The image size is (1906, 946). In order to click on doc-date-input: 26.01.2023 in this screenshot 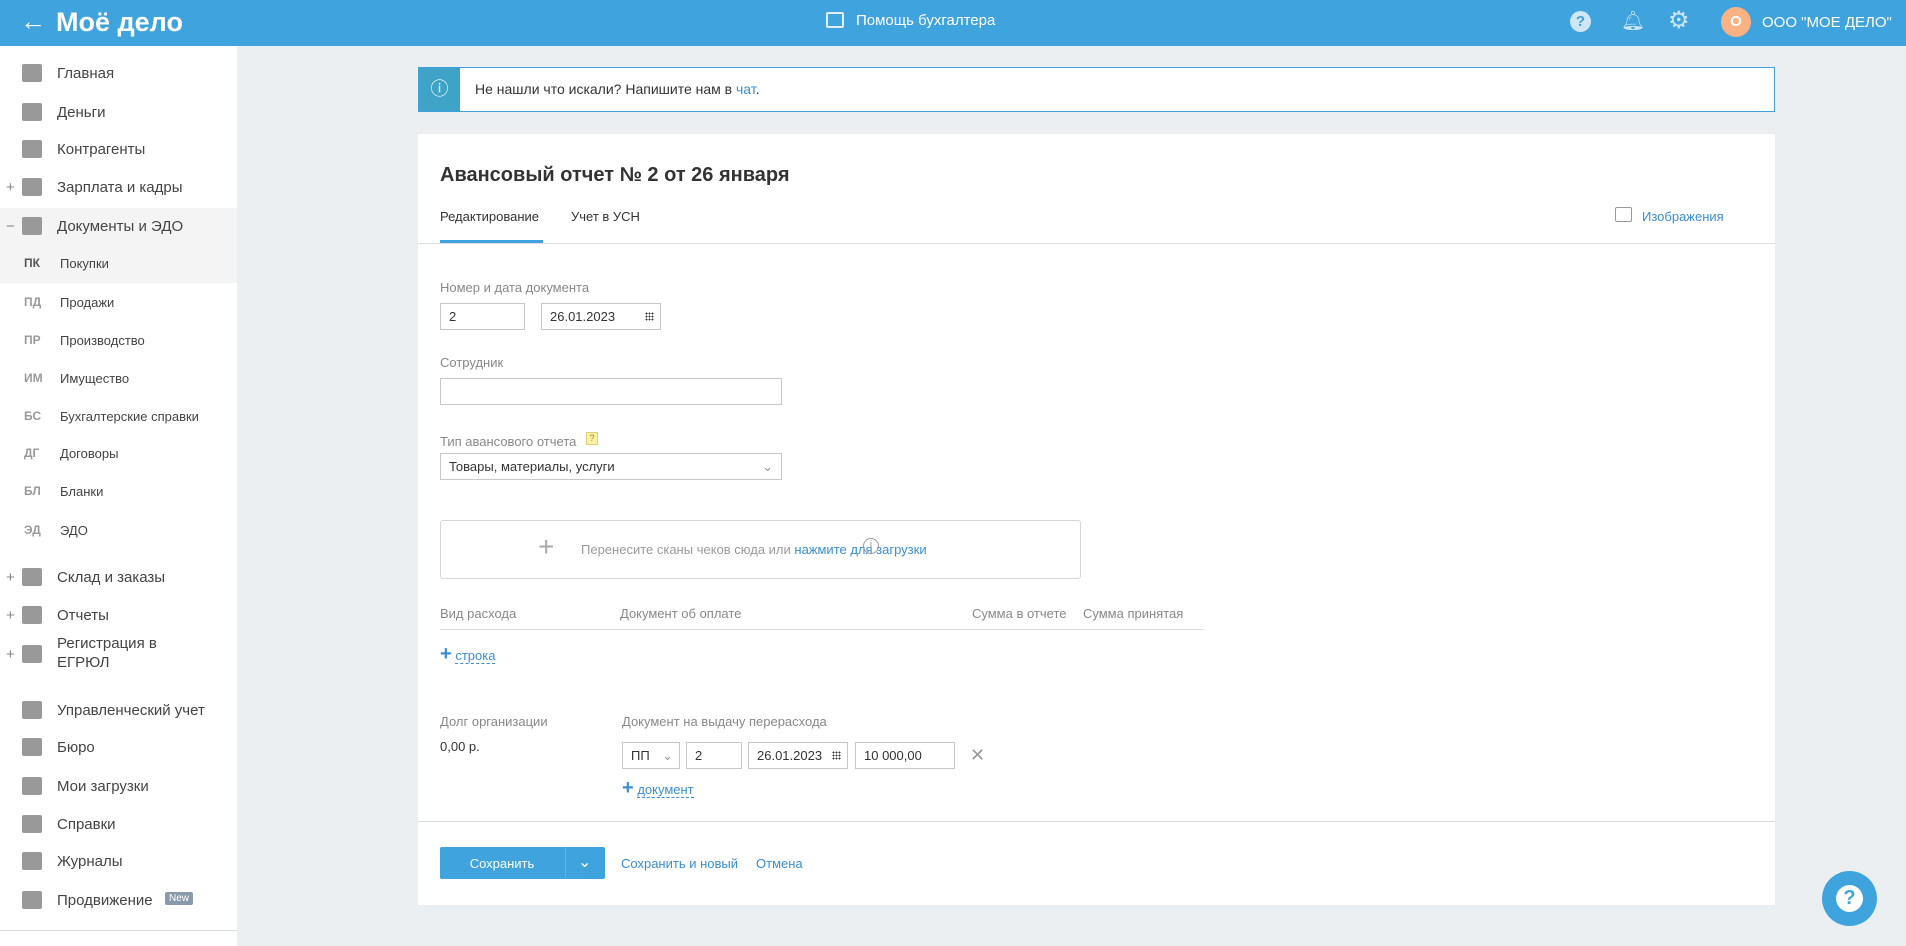, I will do `click(601, 316)`.